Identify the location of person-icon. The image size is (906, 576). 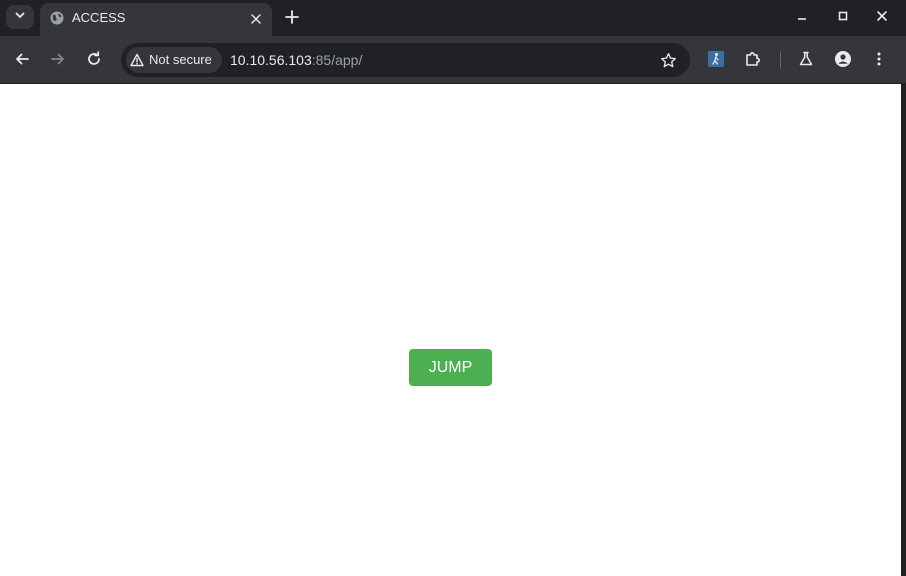
(843, 59).